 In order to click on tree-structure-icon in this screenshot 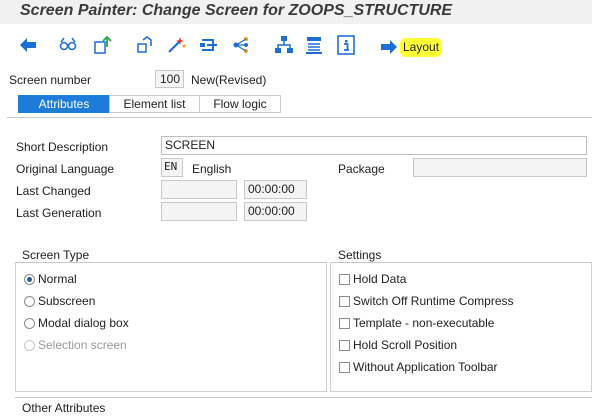, I will do `click(284, 45)`.